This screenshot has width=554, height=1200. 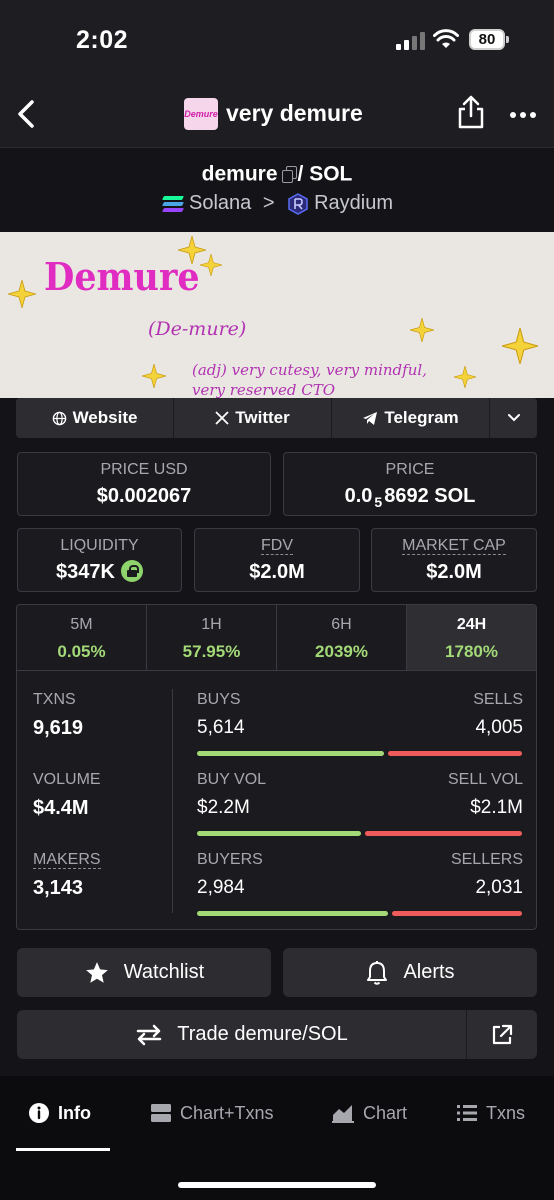 I want to click on price-native-label: PRICE, so click(x=410, y=469).